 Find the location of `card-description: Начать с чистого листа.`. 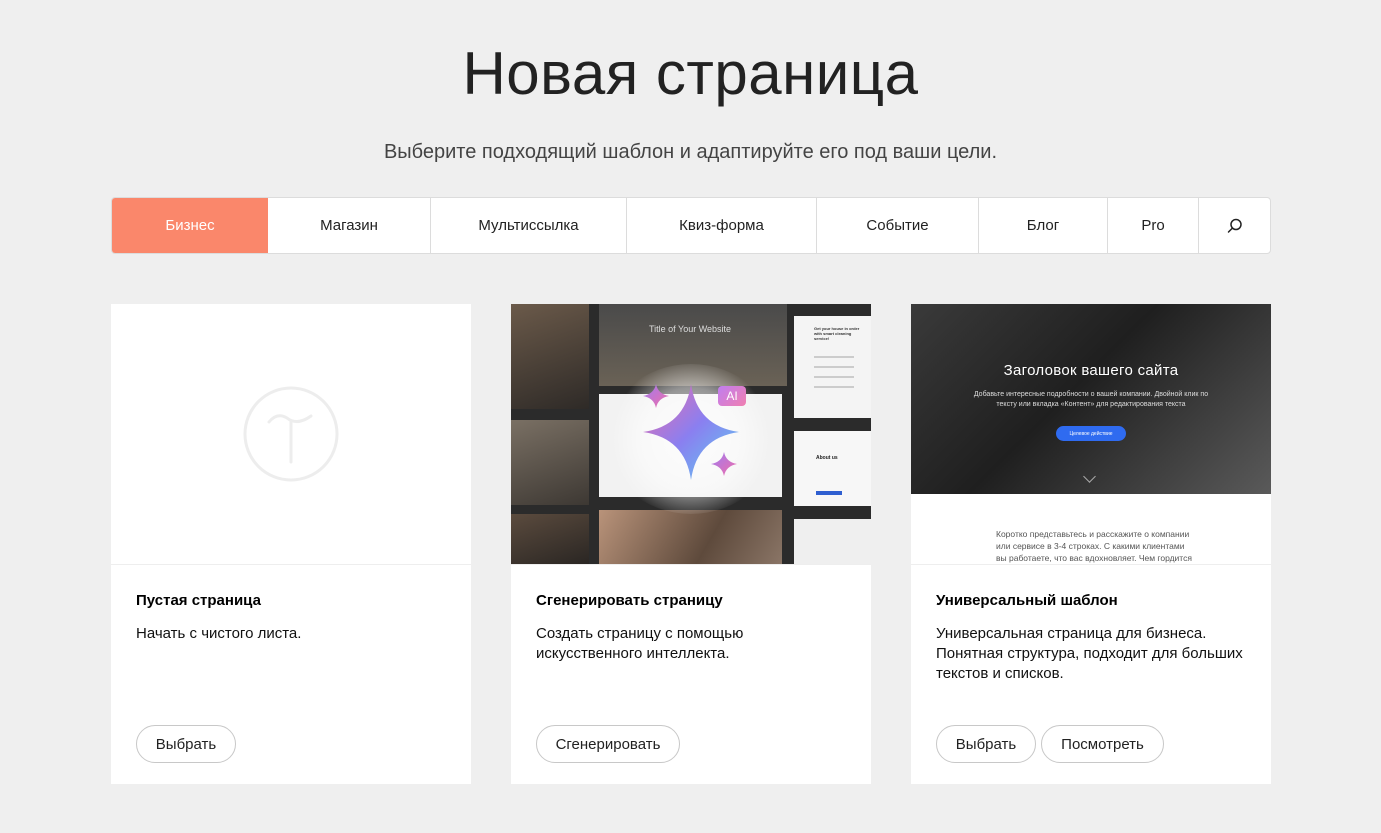

card-description: Начать с чистого листа. is located at coordinates (219, 633).